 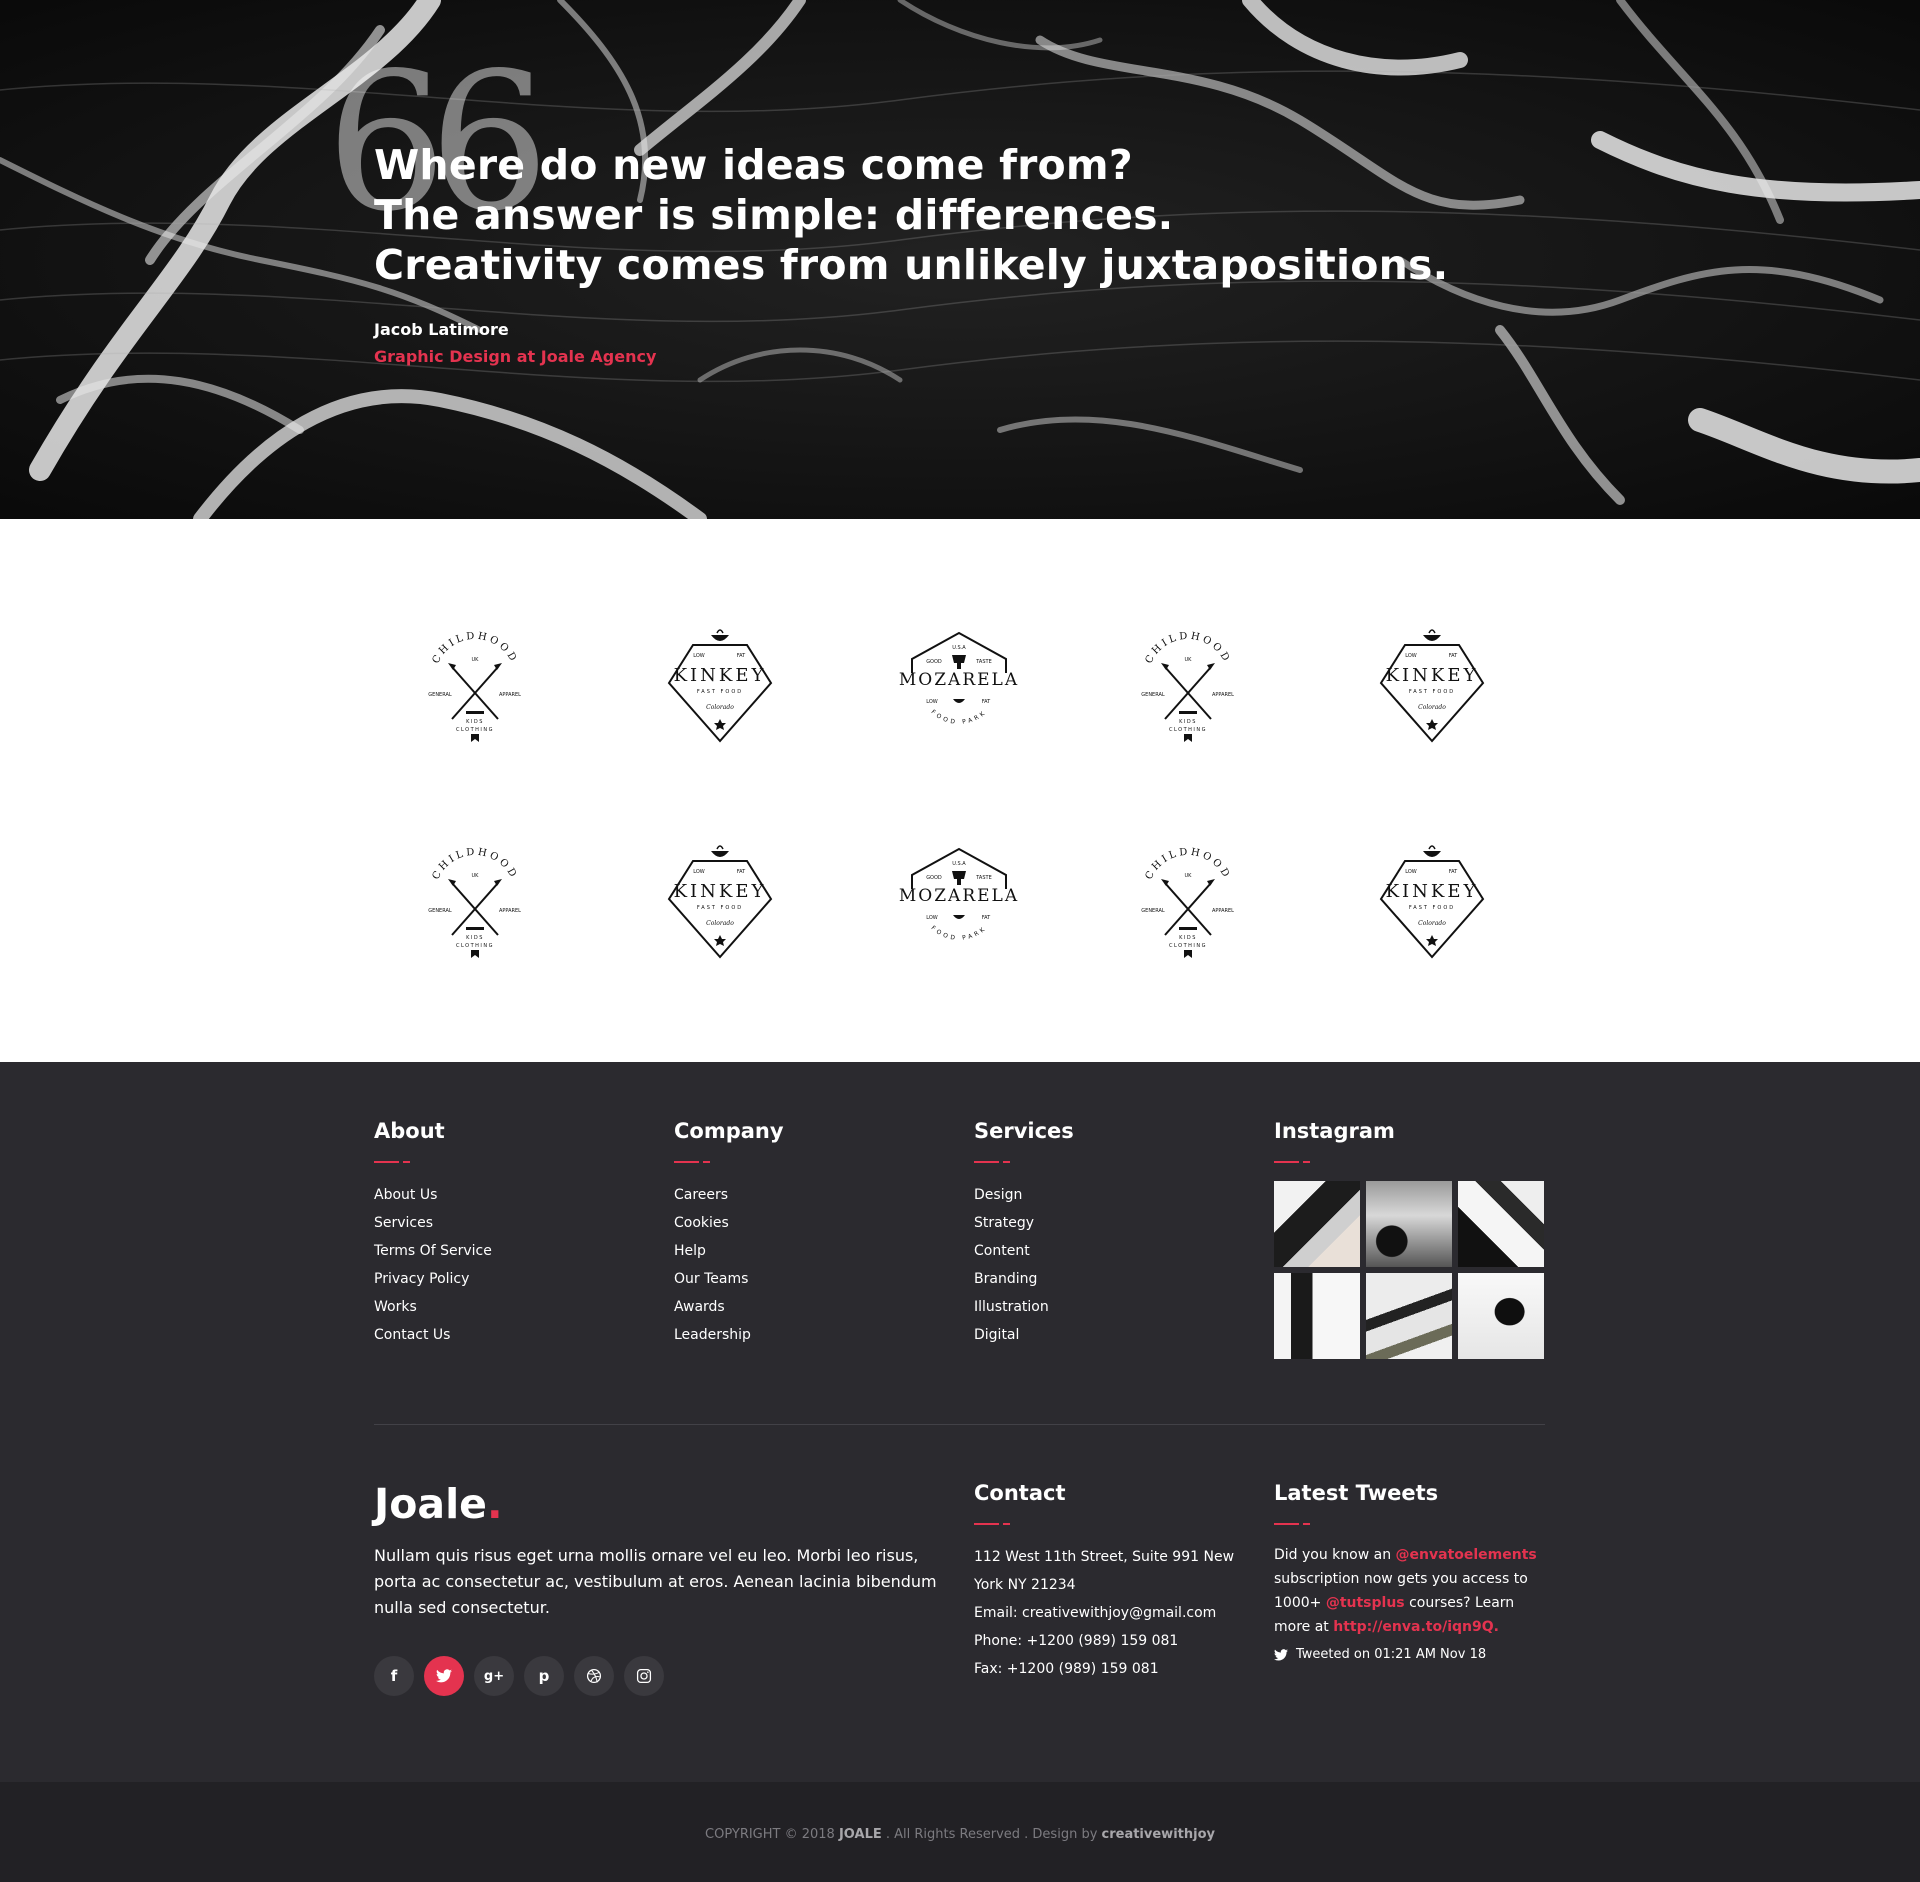 I want to click on google-plus-icon: g+, so click(x=494, y=1676).